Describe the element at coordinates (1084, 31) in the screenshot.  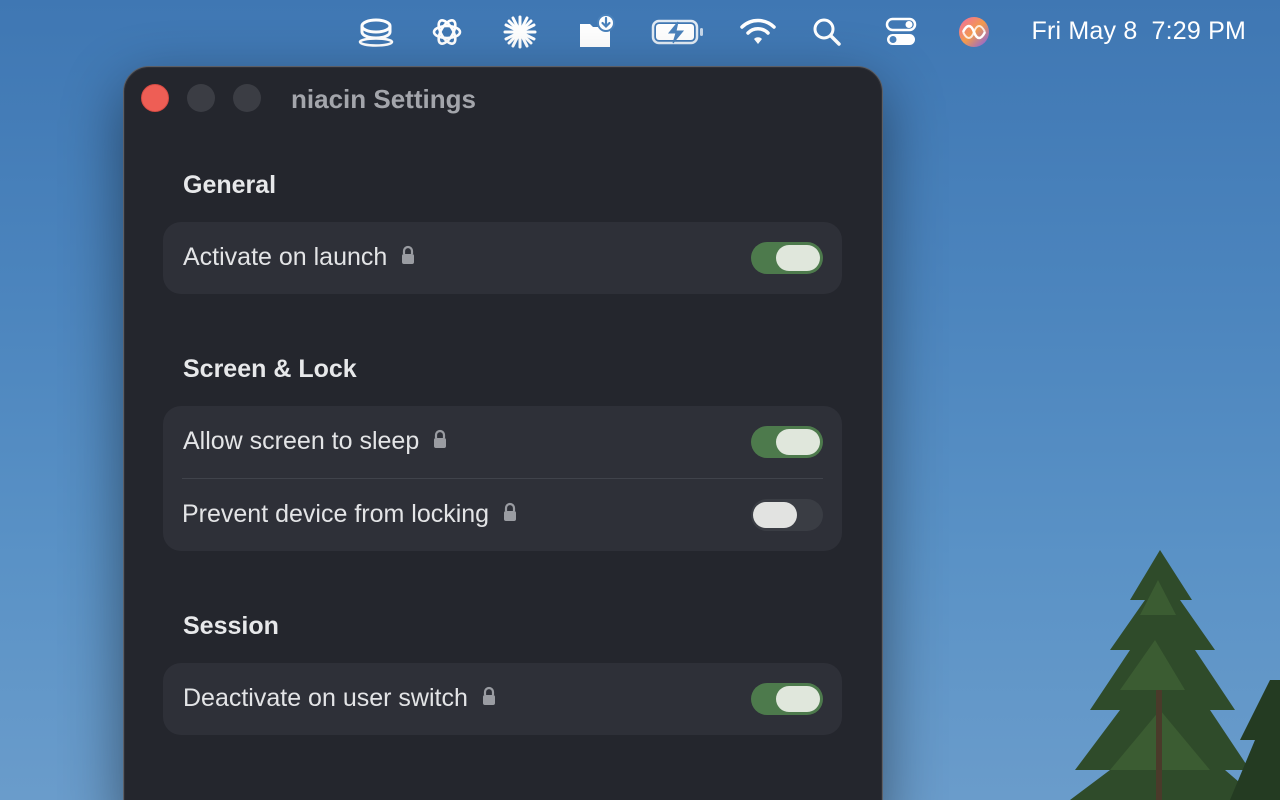
I see `clock-date: Fri May 8` at that location.